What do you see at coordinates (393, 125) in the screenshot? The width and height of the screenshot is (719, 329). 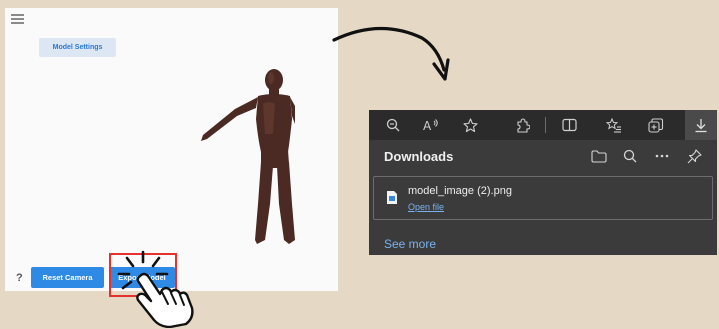 I see `zoom-out-icon` at bounding box center [393, 125].